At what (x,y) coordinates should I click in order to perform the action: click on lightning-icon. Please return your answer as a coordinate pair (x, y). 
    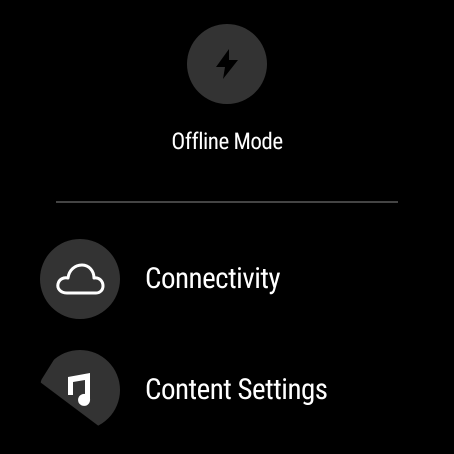
    Looking at the image, I should click on (227, 64).